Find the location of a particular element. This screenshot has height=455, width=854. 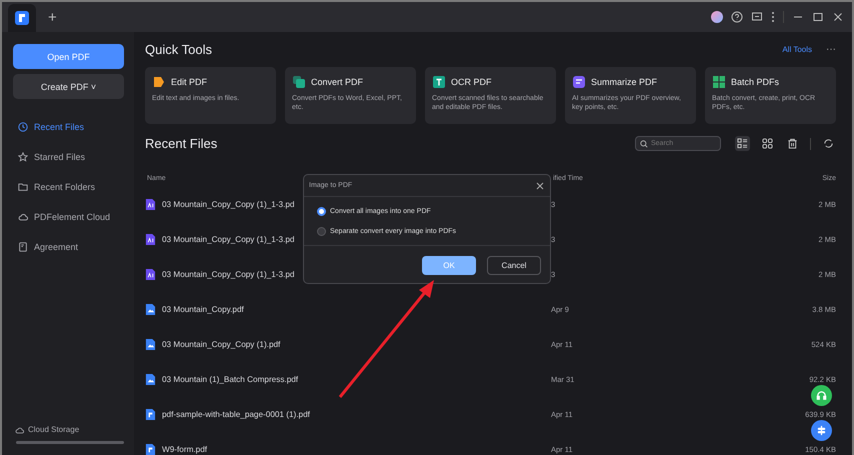

tool-title: Batch PDFs is located at coordinates (755, 82).